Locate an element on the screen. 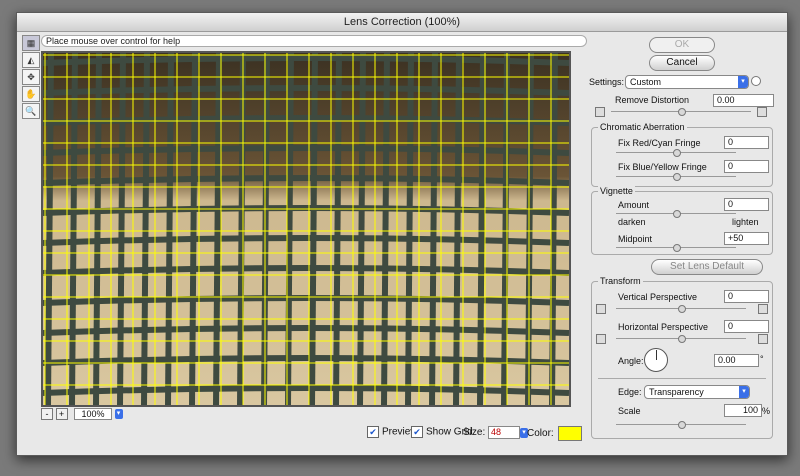 This screenshot has width=800, height=476. scale-slider is located at coordinates (681, 425).